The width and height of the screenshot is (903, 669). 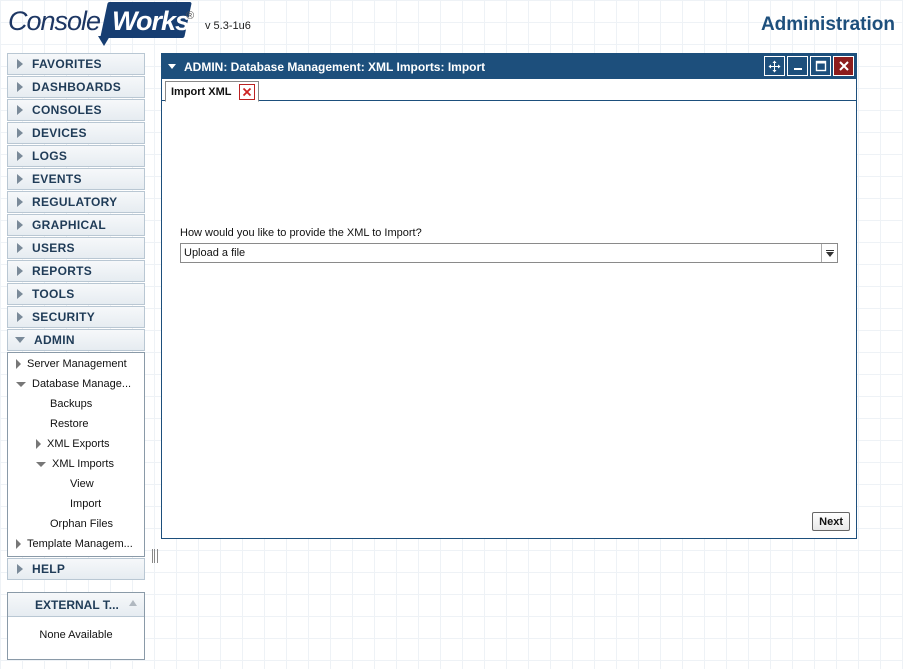 What do you see at coordinates (172, 66) in the screenshot?
I see `window-menu-arrow-icon` at bounding box center [172, 66].